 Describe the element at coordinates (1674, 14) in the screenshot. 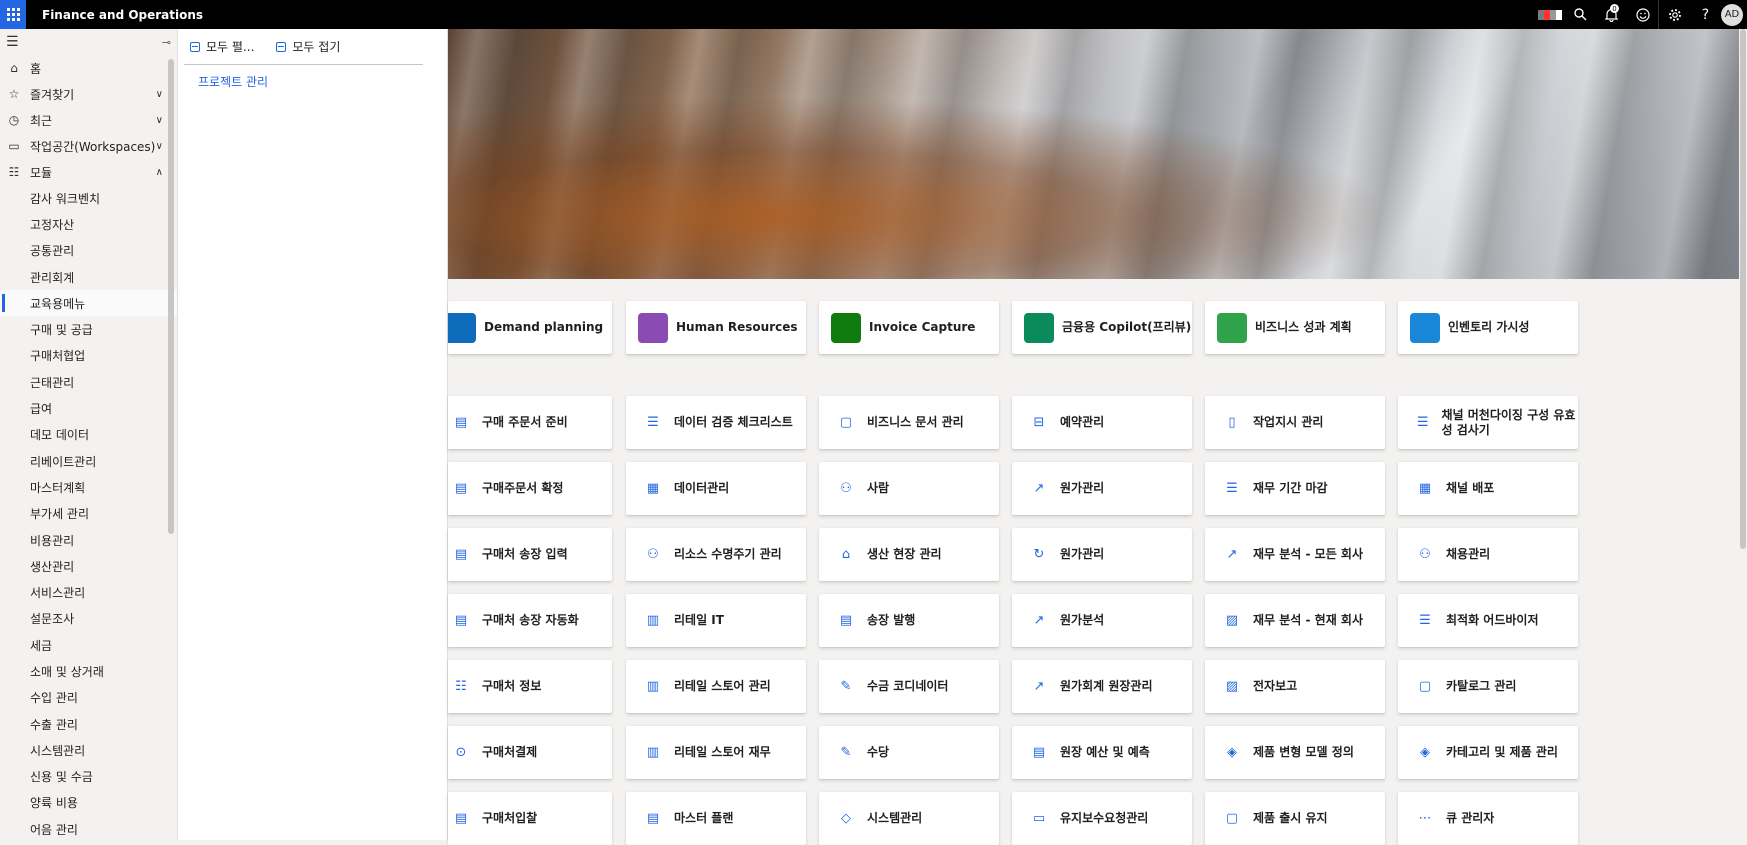

I see `settings-button` at that location.